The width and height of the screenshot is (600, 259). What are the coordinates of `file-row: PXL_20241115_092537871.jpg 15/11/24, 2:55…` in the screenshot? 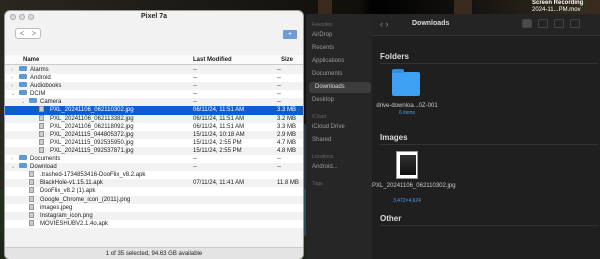 It's located at (154, 150).